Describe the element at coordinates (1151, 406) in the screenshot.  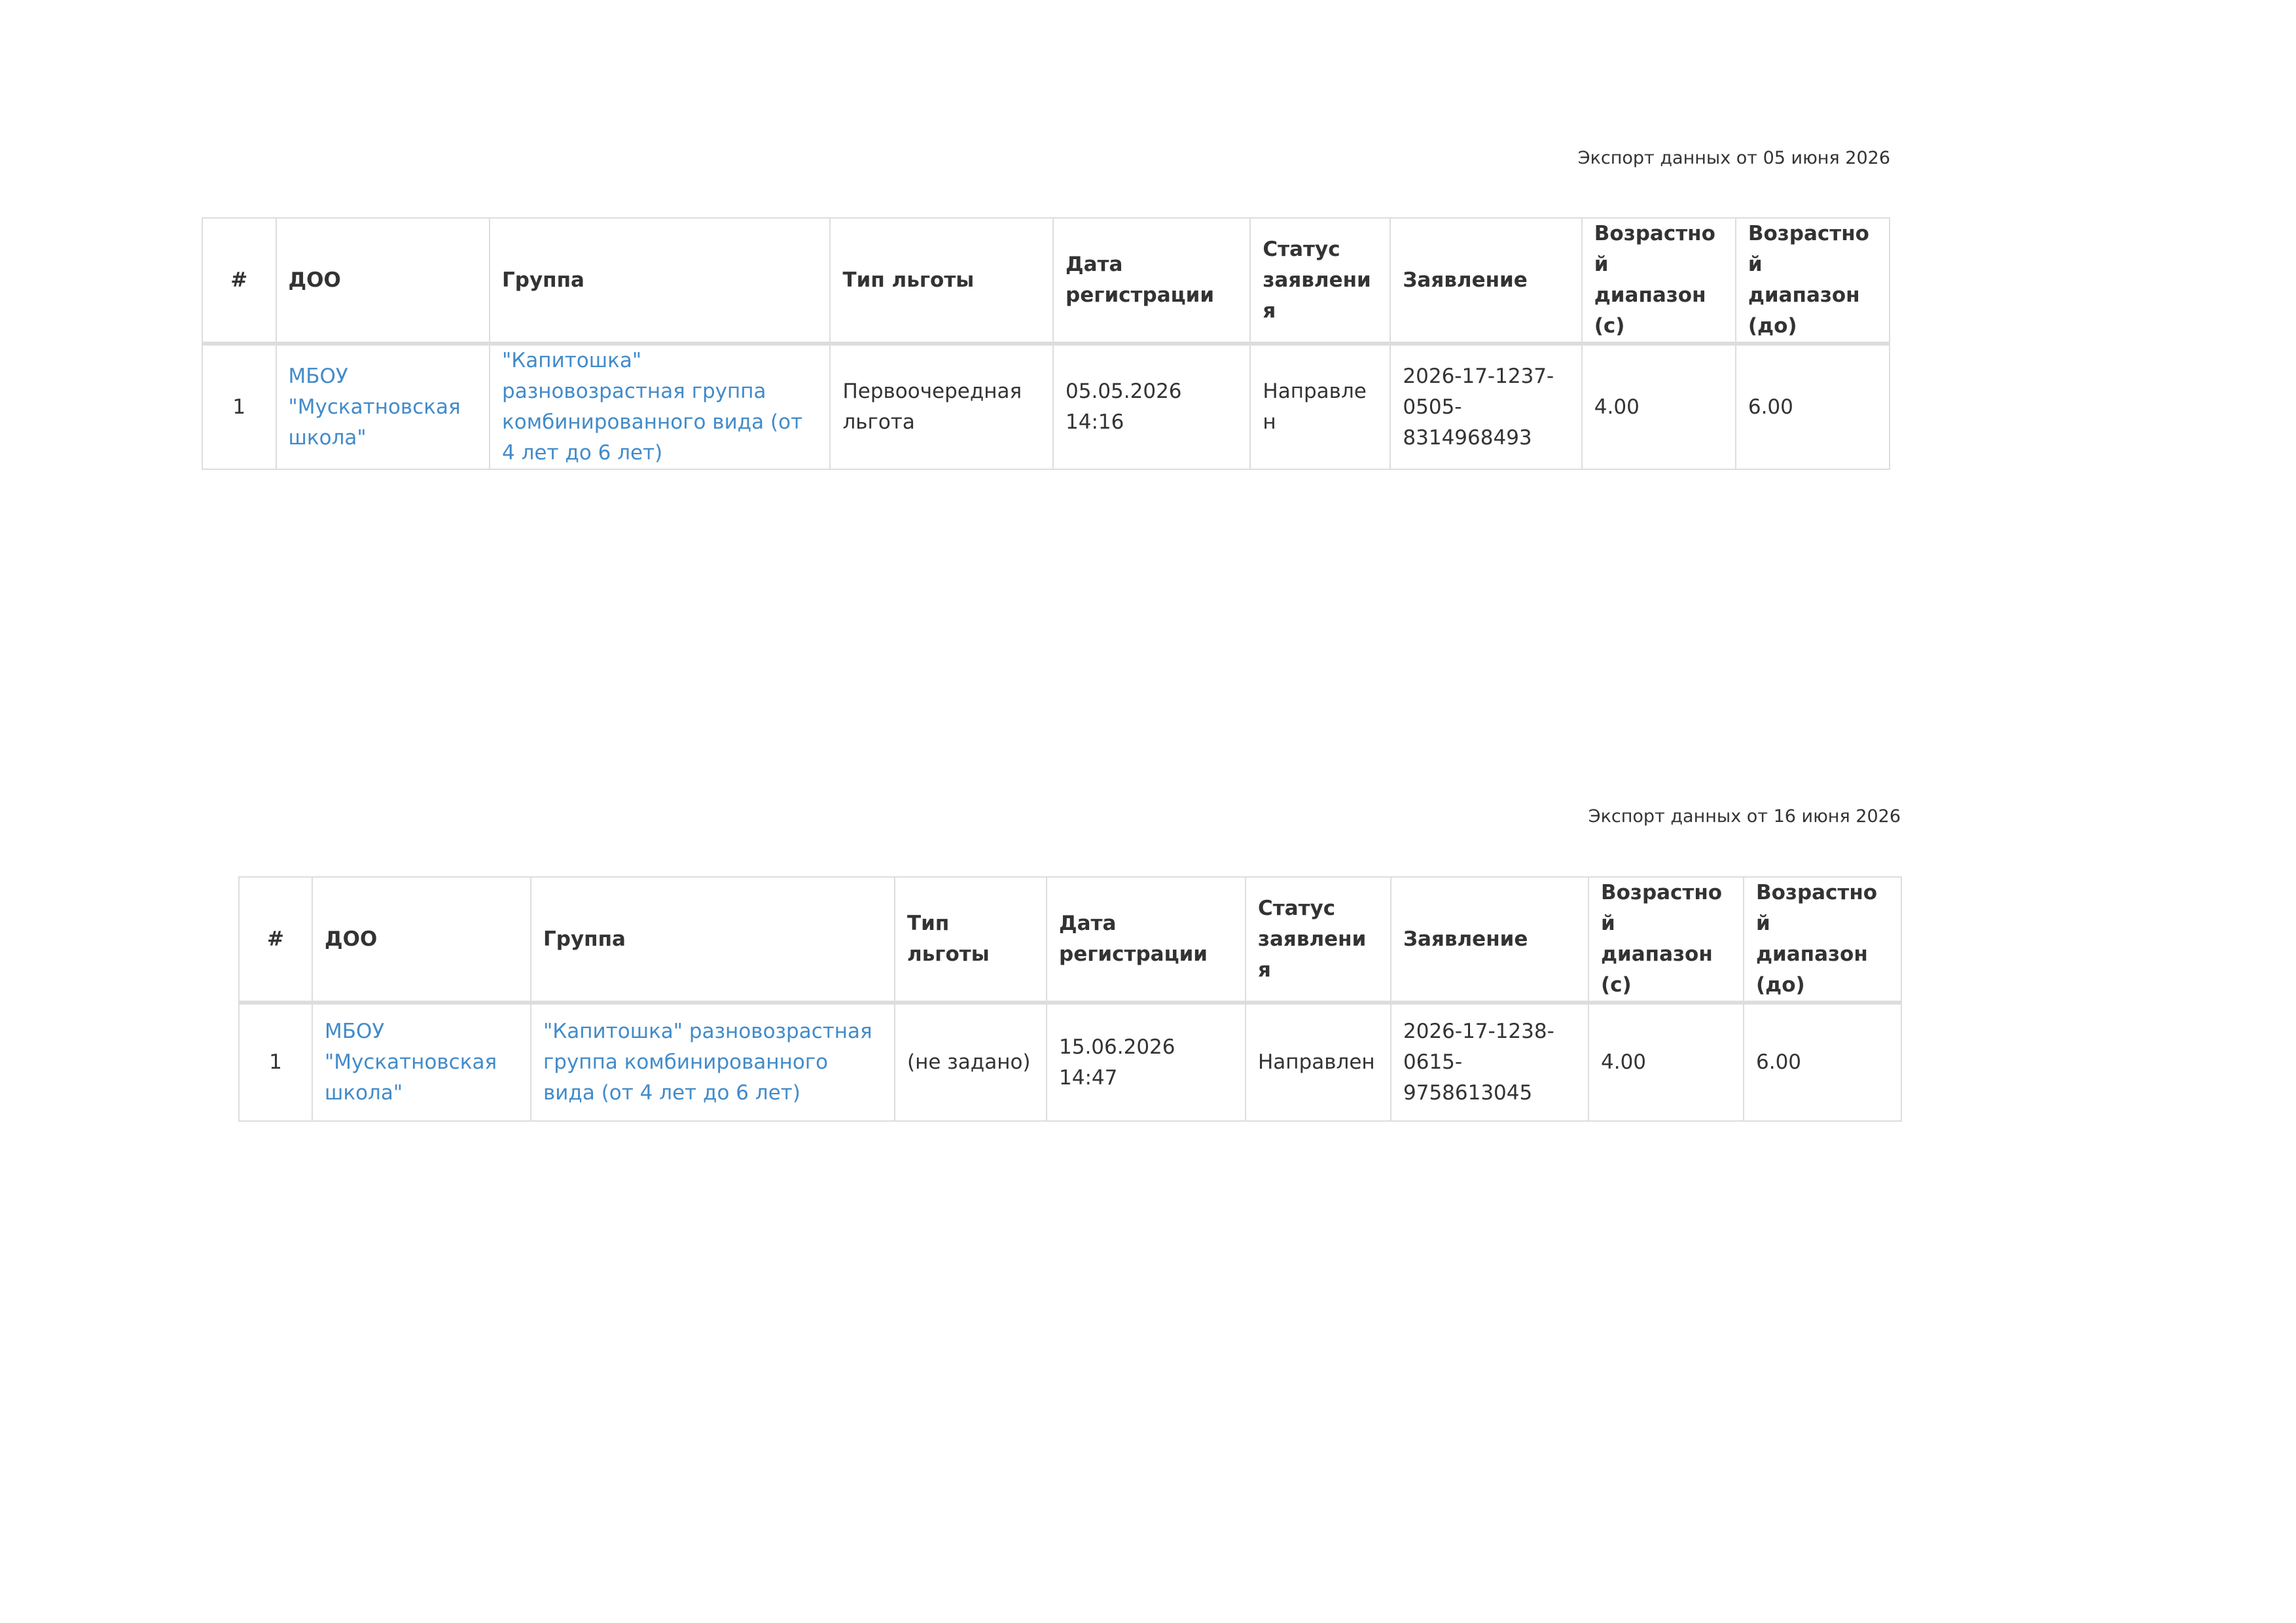
I see `registration-date-cell: 05.05.2026 14:16` at that location.